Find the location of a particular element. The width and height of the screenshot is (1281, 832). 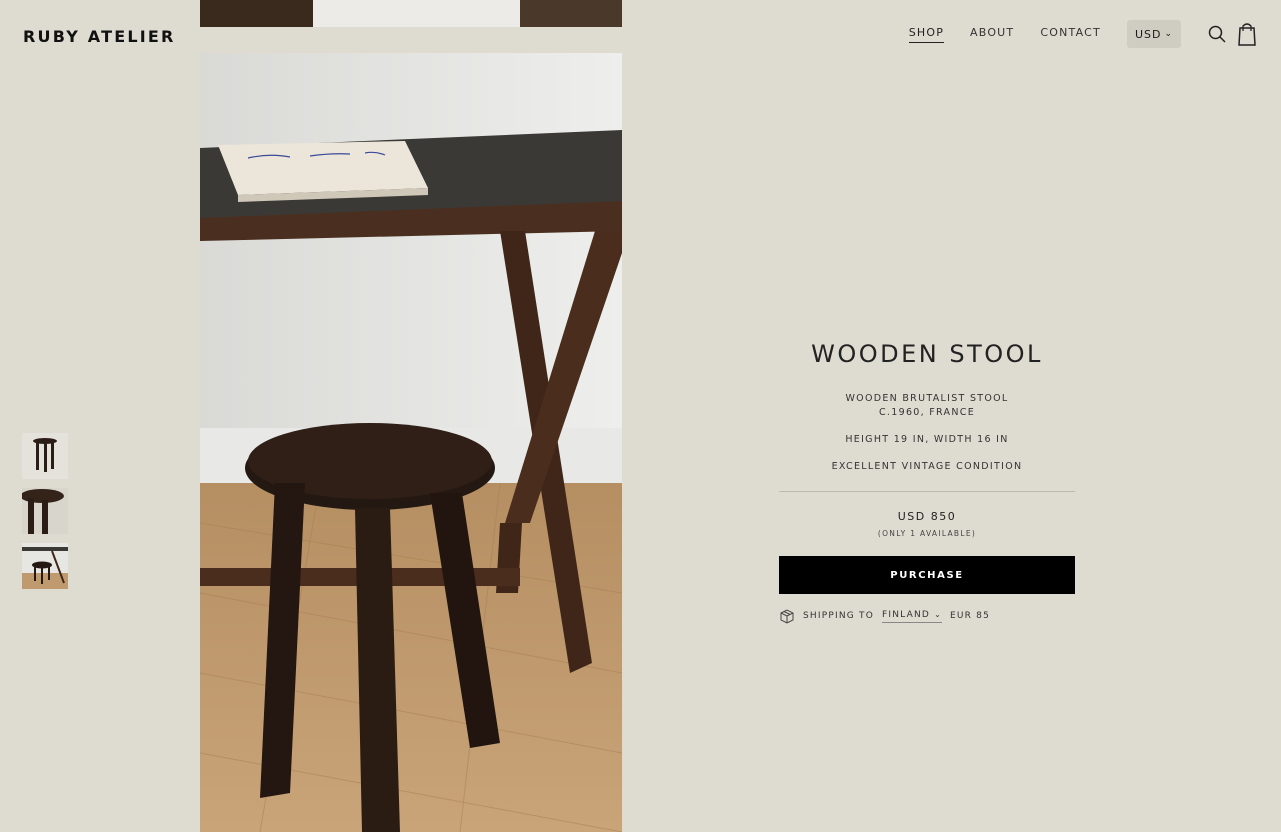

currency-selector: USD ⌄ is located at coordinates (1153, 34).